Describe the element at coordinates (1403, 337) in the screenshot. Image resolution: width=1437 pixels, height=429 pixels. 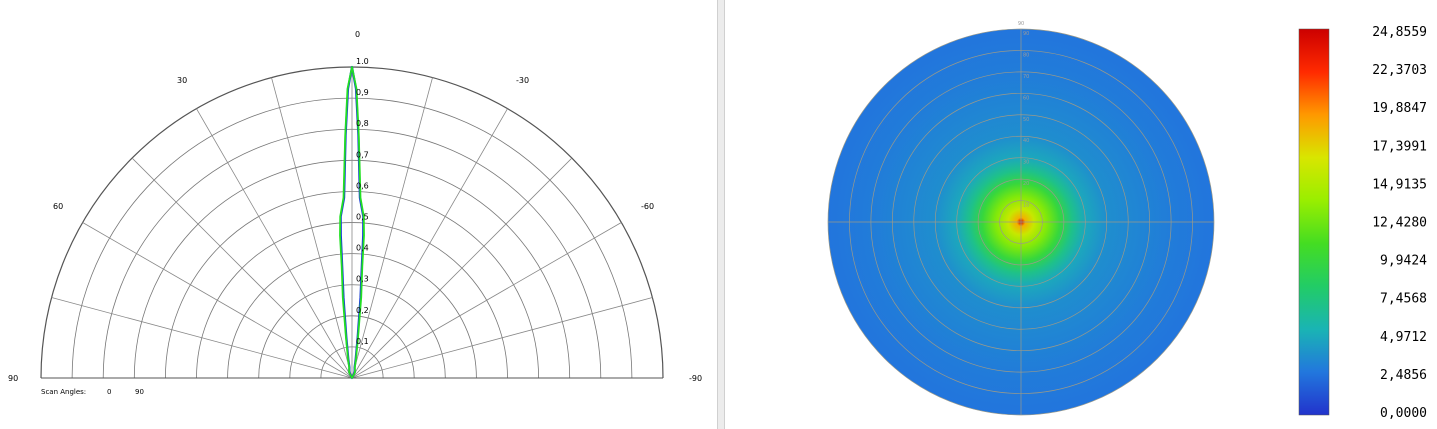
I see `colorbar-label: 4,9712` at that location.